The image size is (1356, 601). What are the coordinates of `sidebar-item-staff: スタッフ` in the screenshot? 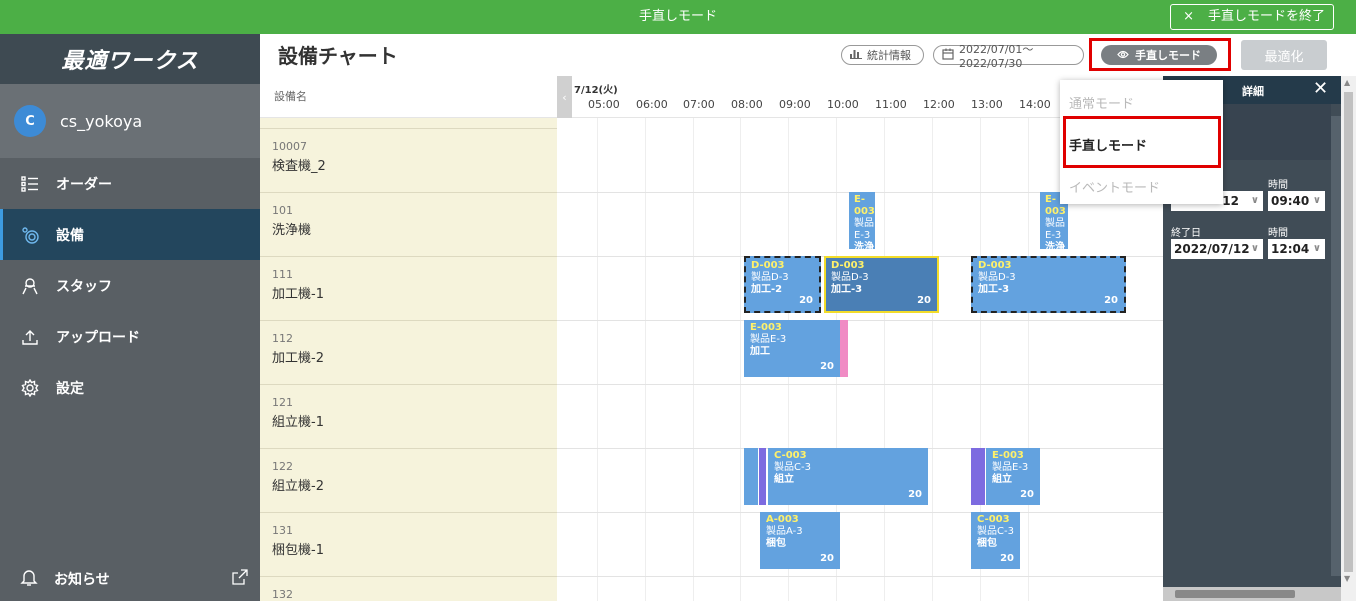 It's located at (130, 285).